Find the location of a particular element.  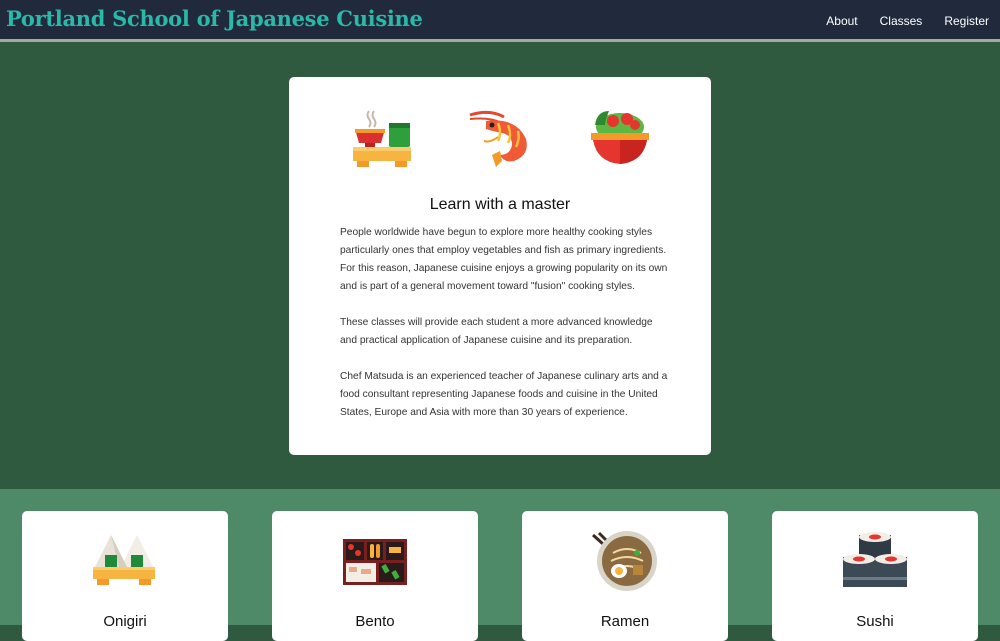

class-card-ramen: Ramen is located at coordinates (625, 576).